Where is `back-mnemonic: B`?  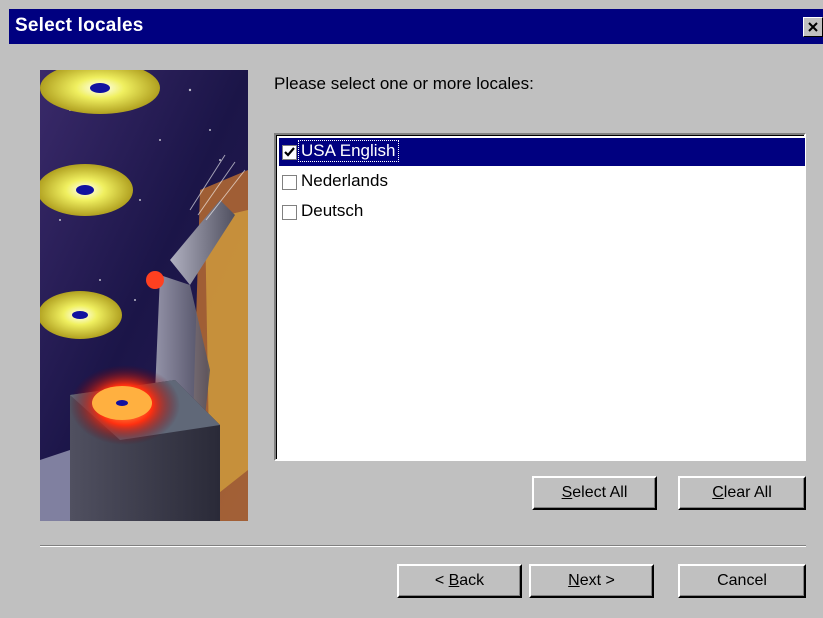
back-mnemonic: B is located at coordinates (454, 580).